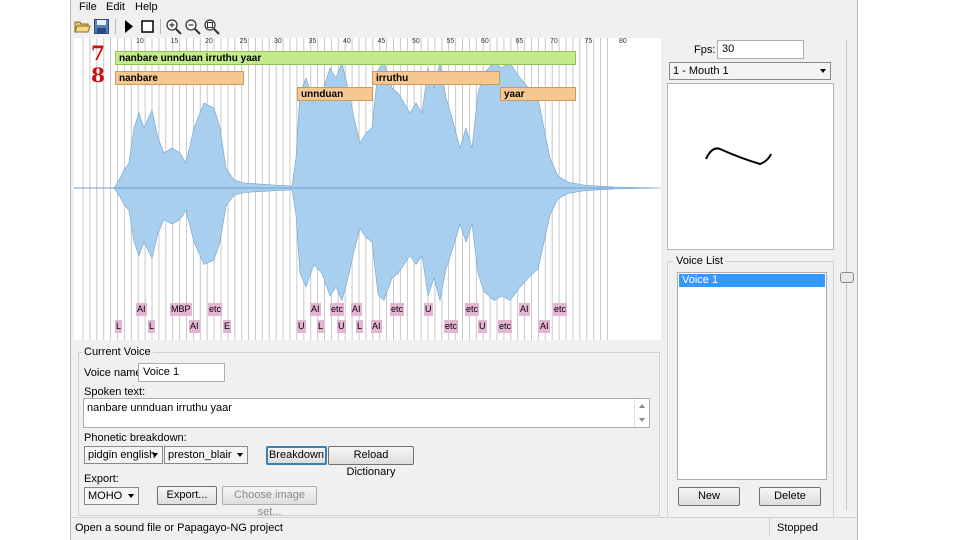 Image resolution: width=960 pixels, height=540 pixels. What do you see at coordinates (371, 462) in the screenshot?
I see `reload-dictionary-button: Reload Dictionary` at bounding box center [371, 462].